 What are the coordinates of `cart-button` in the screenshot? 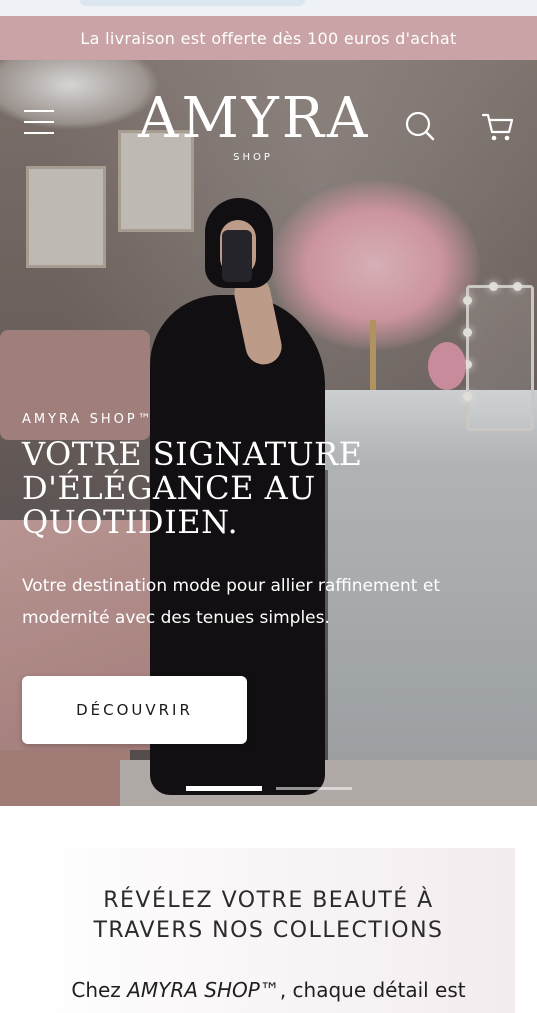 It's located at (498, 126).